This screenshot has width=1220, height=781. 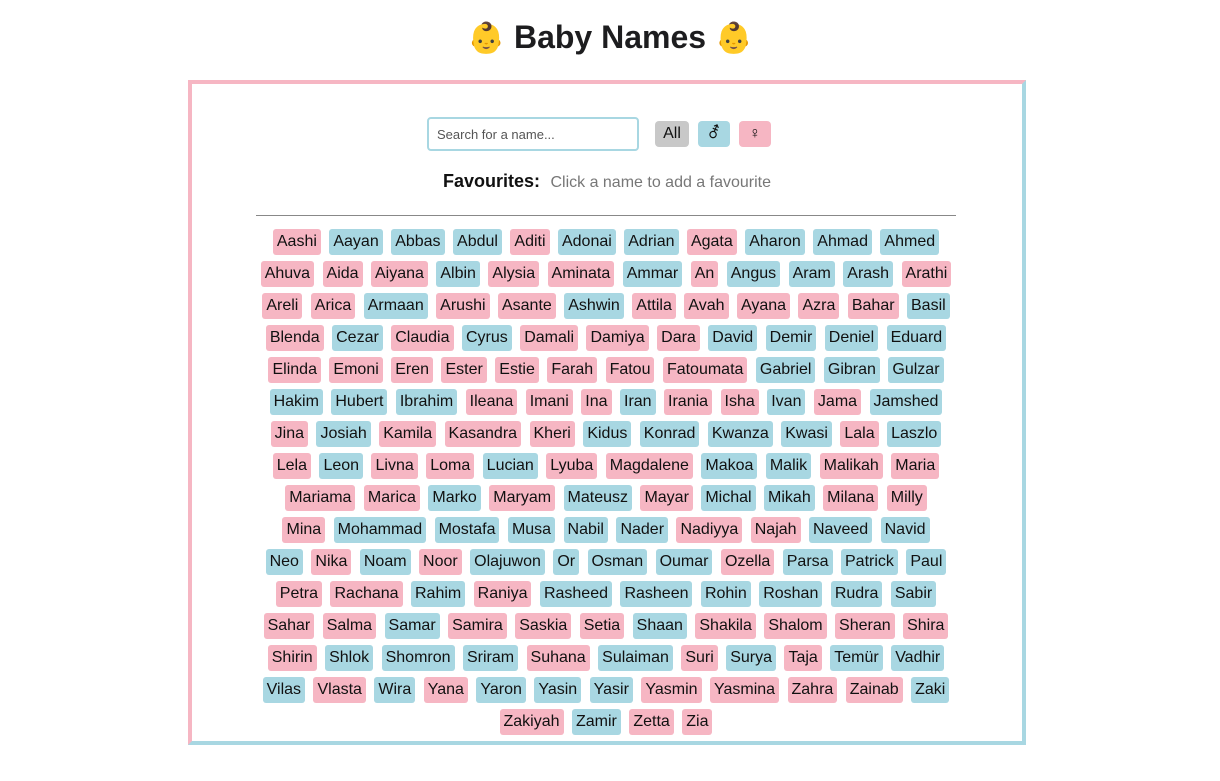 I want to click on name-chip: Samar, so click(x=412, y=626).